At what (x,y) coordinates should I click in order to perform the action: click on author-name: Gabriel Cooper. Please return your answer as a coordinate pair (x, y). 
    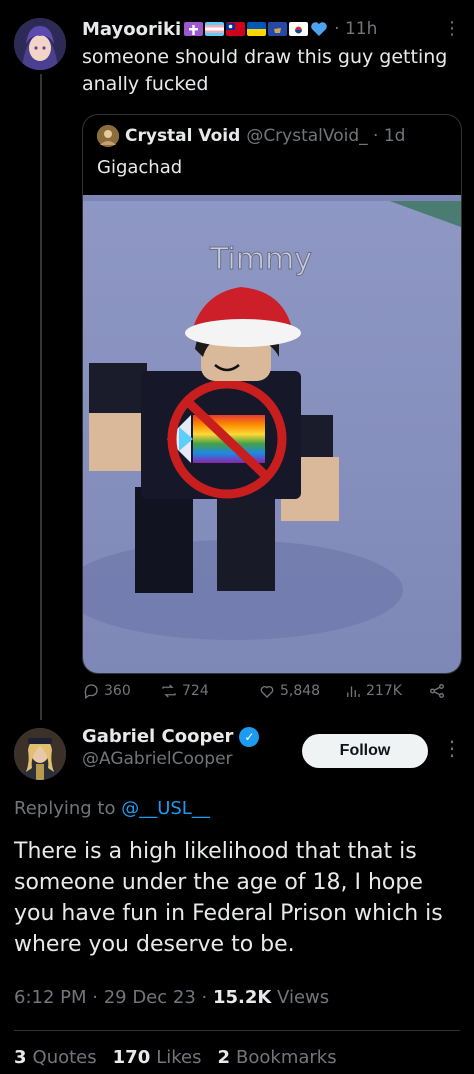
    Looking at the image, I should click on (157, 736).